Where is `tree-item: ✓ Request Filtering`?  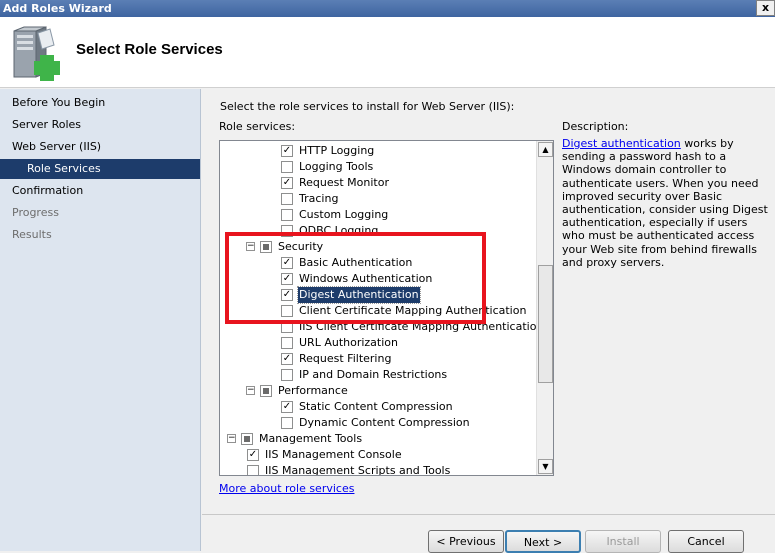
tree-item: ✓ Request Filtering is located at coordinates (378, 359).